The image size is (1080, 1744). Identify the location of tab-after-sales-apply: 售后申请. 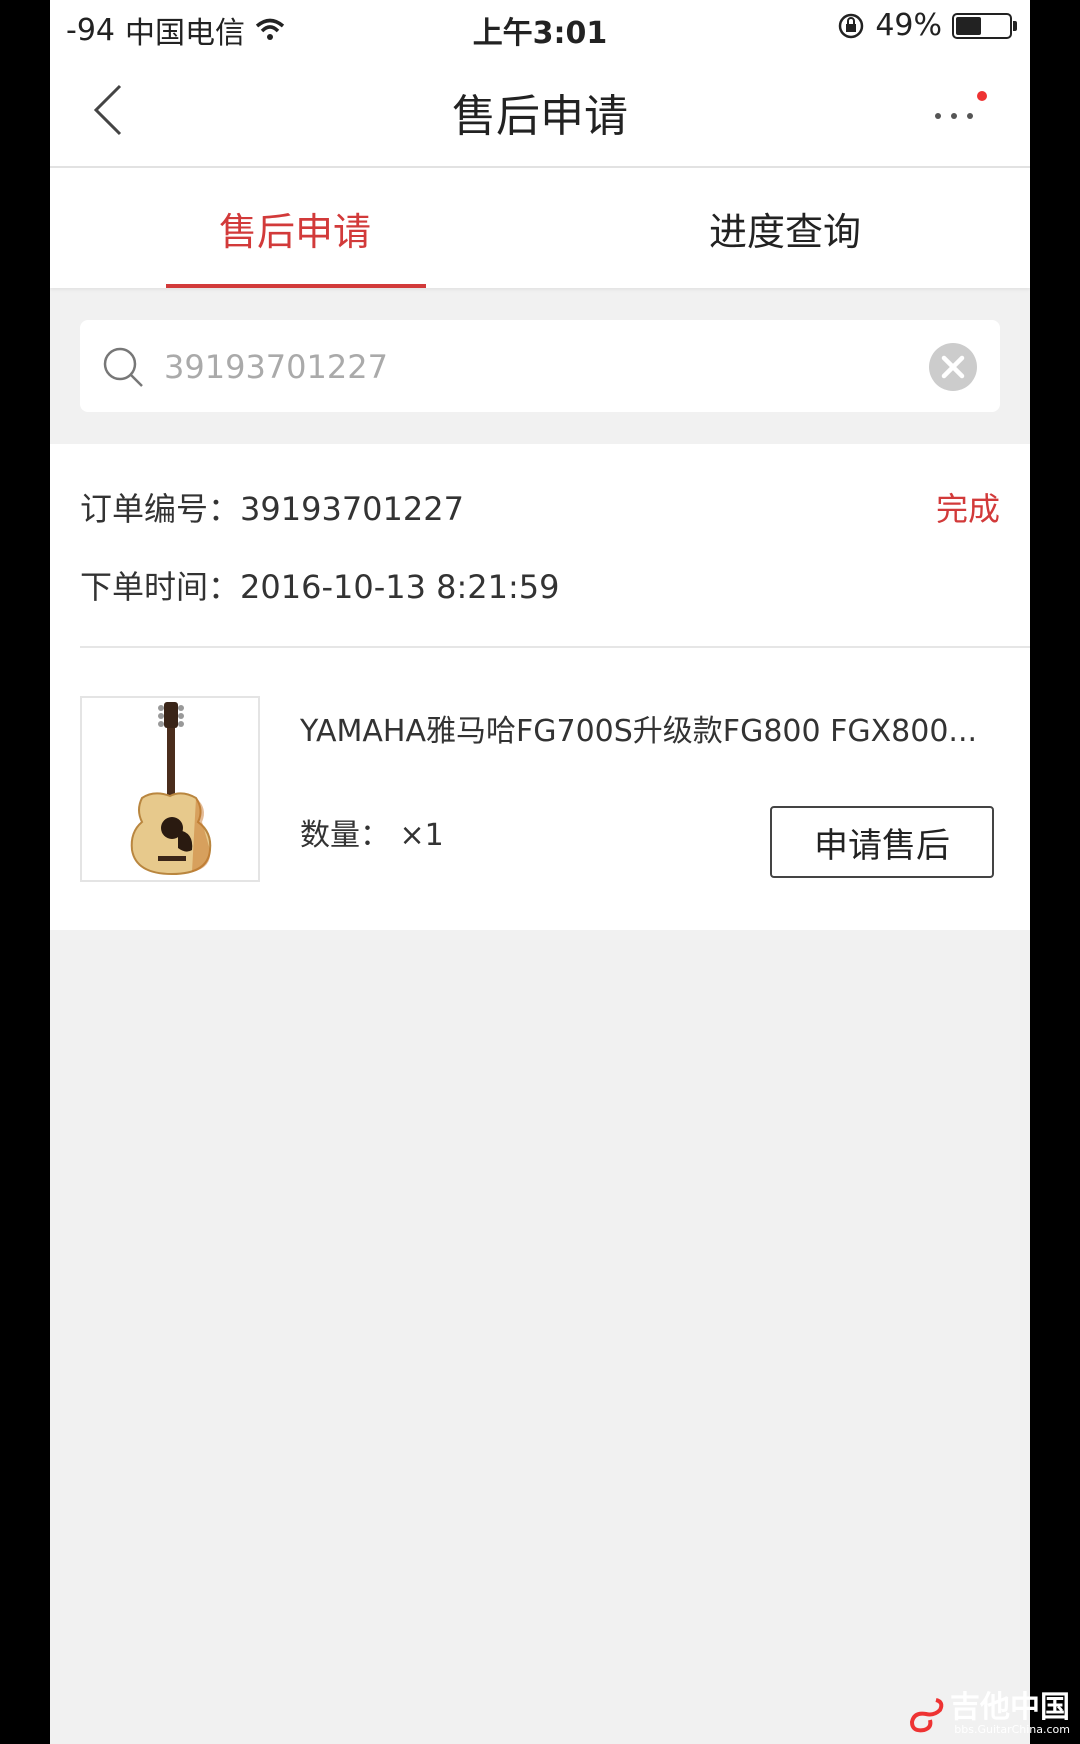
(295, 228).